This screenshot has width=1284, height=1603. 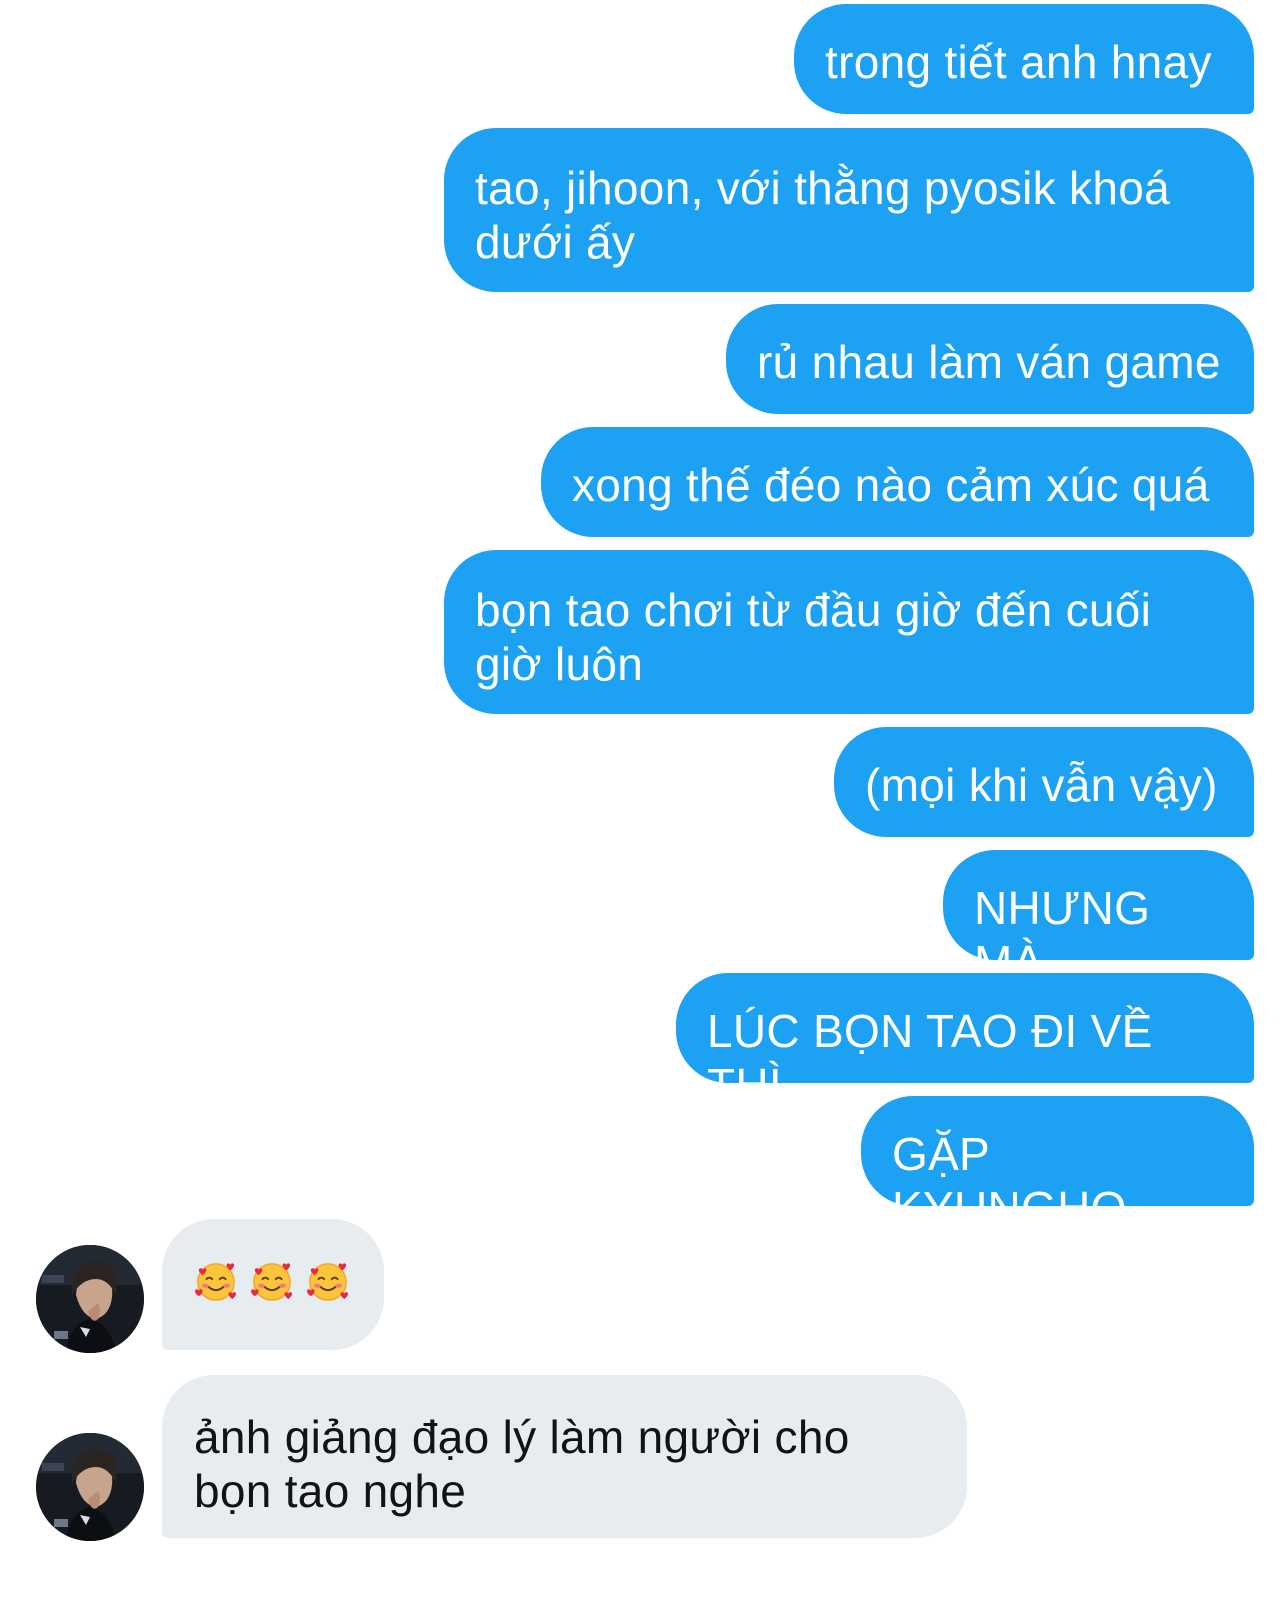 I want to click on sent-message: trong tiết anh hnay, so click(x=1024, y=59).